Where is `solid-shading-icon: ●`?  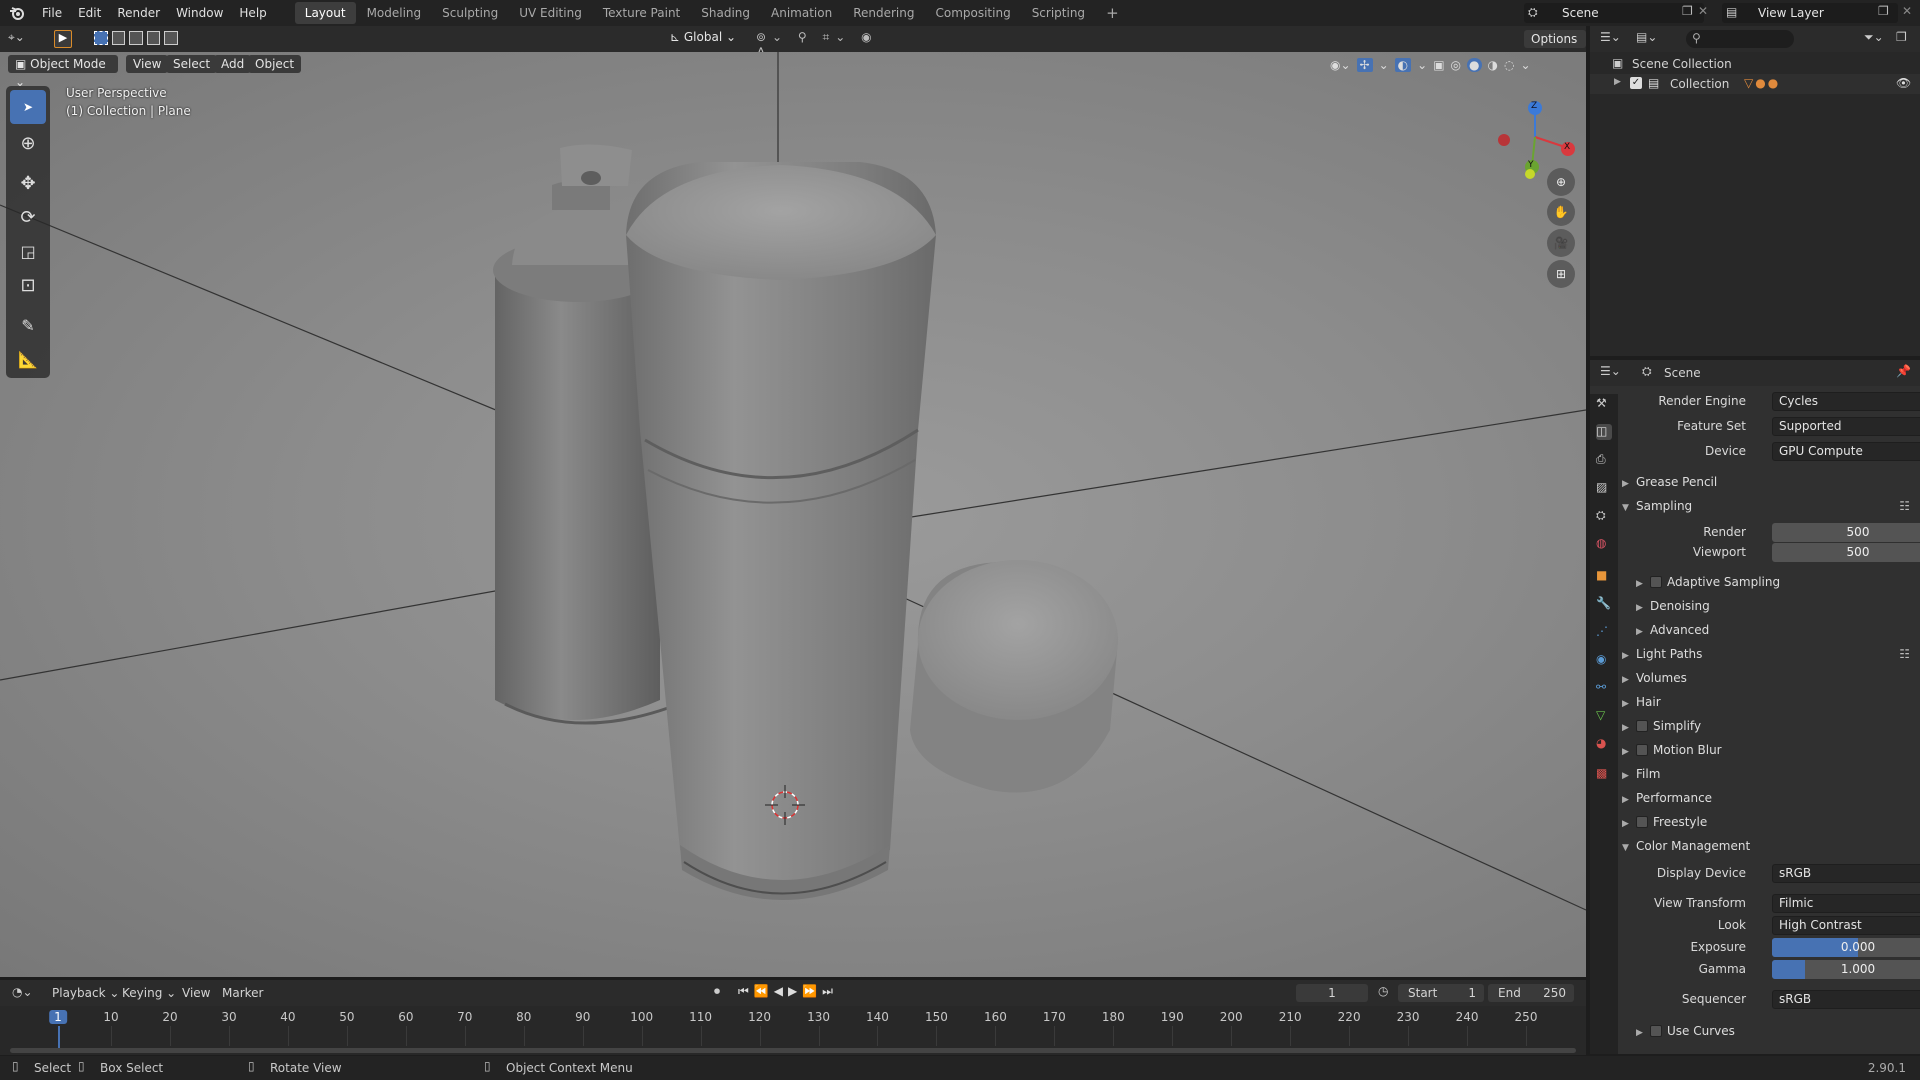 solid-shading-icon: ● is located at coordinates (1474, 65).